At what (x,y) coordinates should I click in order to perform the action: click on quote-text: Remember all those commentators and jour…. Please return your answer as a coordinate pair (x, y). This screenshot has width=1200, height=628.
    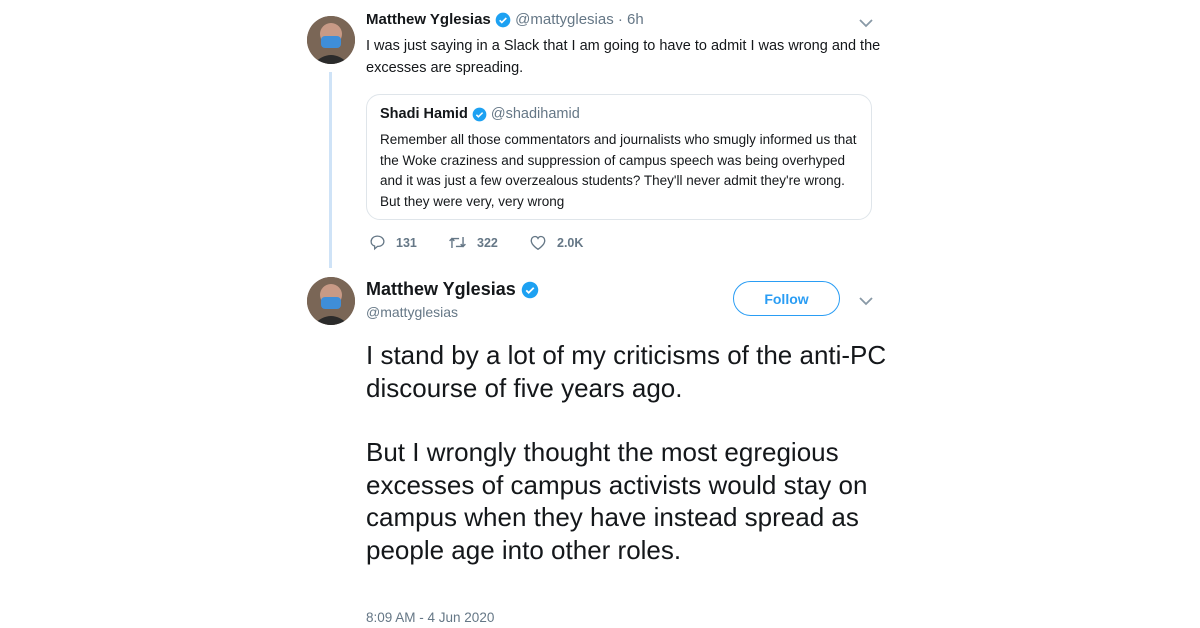
    Looking at the image, I should click on (618, 170).